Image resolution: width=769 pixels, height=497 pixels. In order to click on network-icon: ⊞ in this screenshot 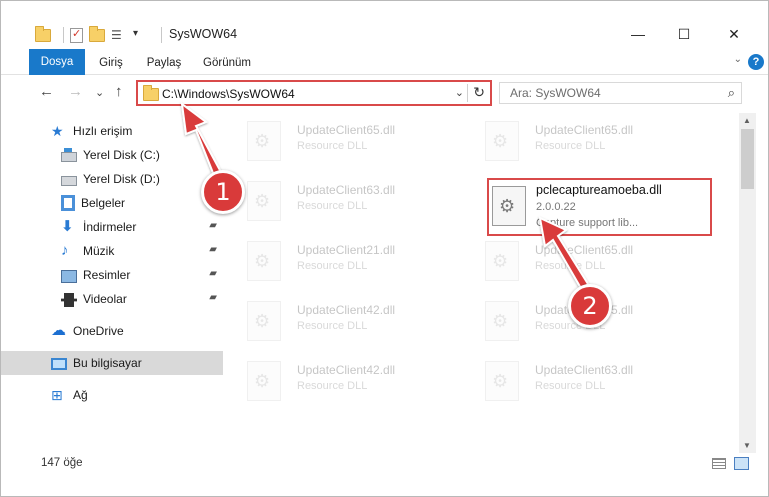, I will do `click(57, 395)`.